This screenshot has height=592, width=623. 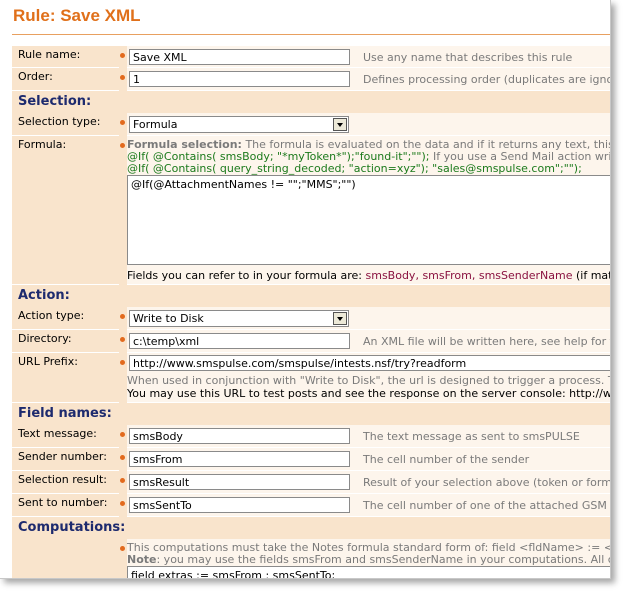 I want to click on selection-type-select: Formula, so click(x=239, y=124).